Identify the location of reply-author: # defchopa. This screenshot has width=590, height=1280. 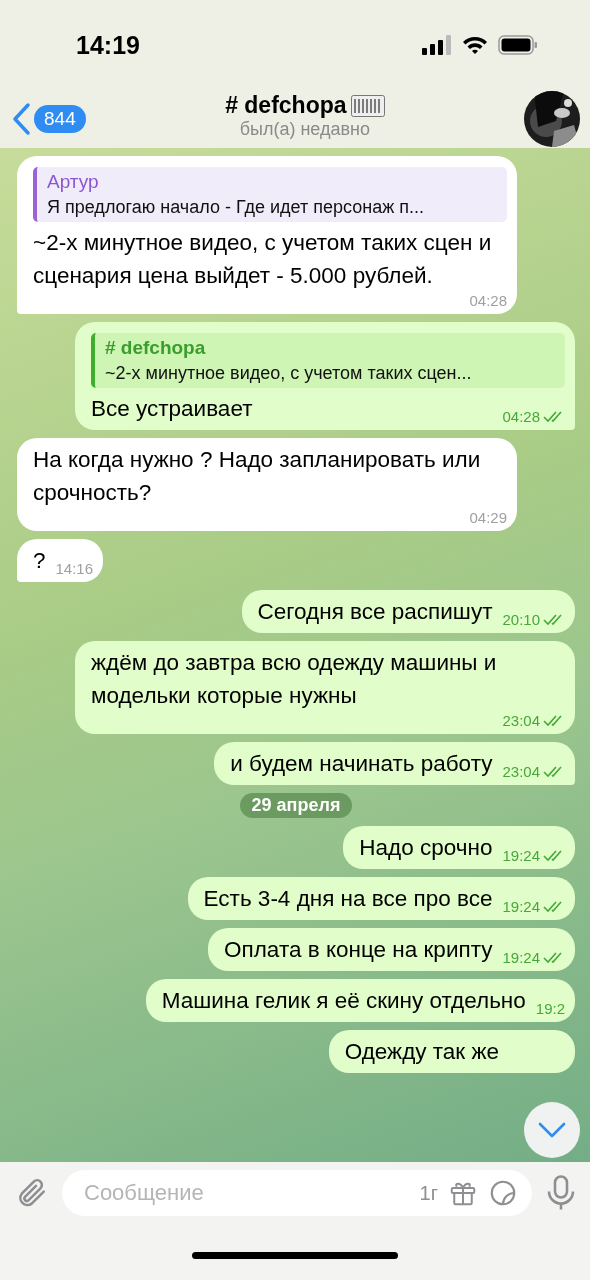
(156, 348).